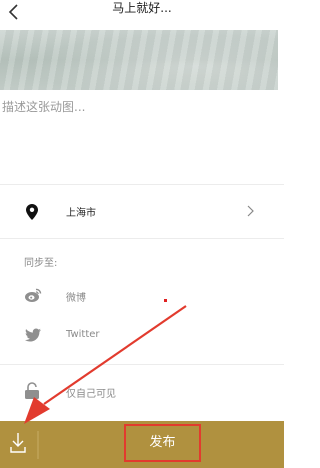 This screenshot has height=468, width=320. What do you see at coordinates (142, 211) in the screenshot?
I see `location-row: 上海市` at bounding box center [142, 211].